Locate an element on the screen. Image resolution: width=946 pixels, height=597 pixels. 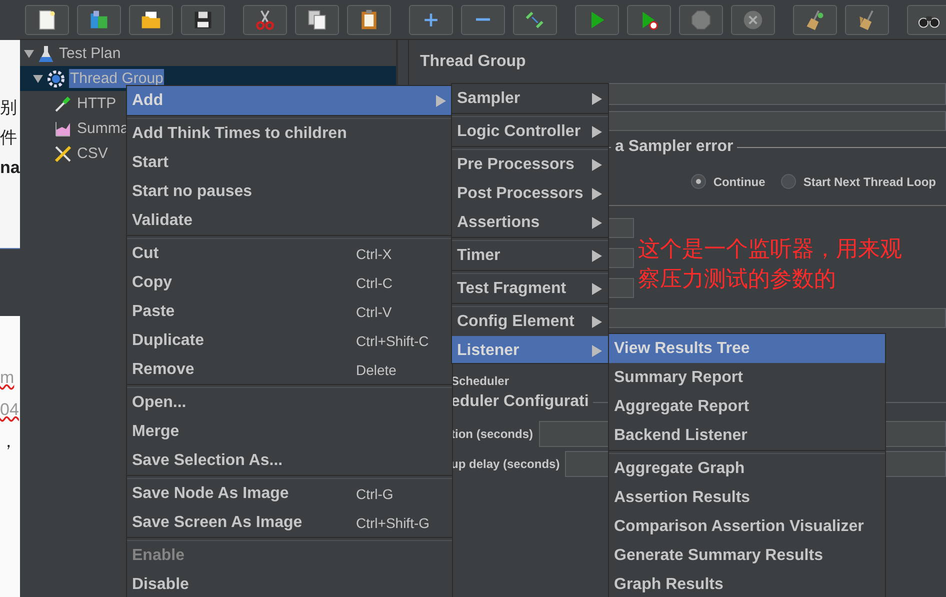
checkbox-label: Scheduler is located at coordinates (480, 381).